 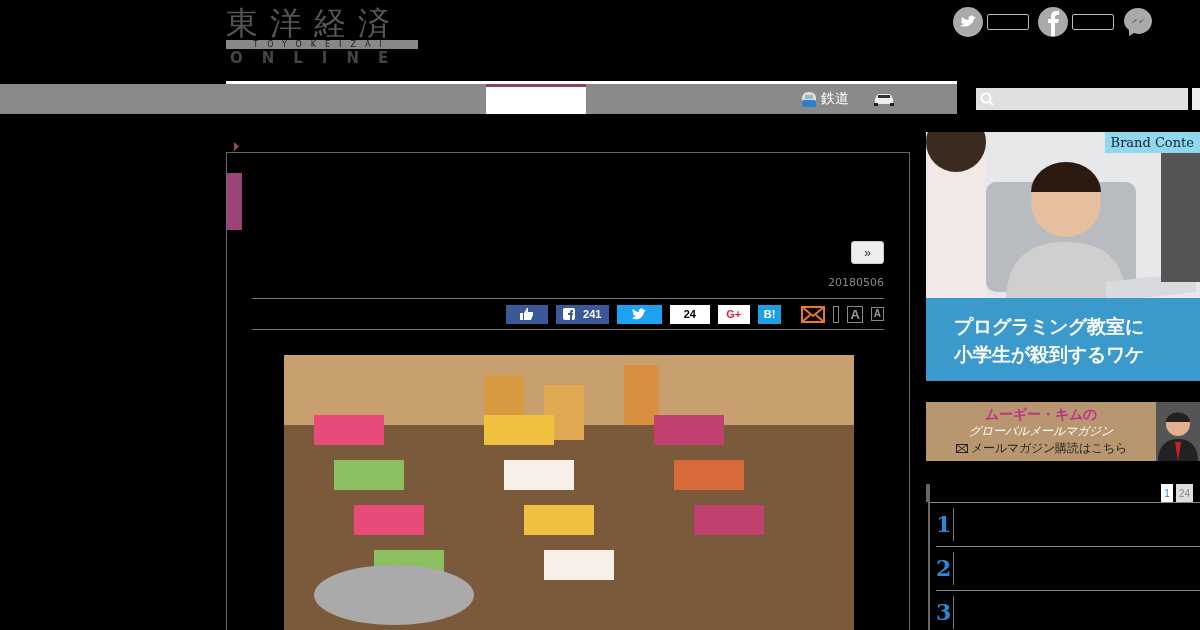 I want to click on breadcrumb-arrow-icon, so click(x=236, y=146).